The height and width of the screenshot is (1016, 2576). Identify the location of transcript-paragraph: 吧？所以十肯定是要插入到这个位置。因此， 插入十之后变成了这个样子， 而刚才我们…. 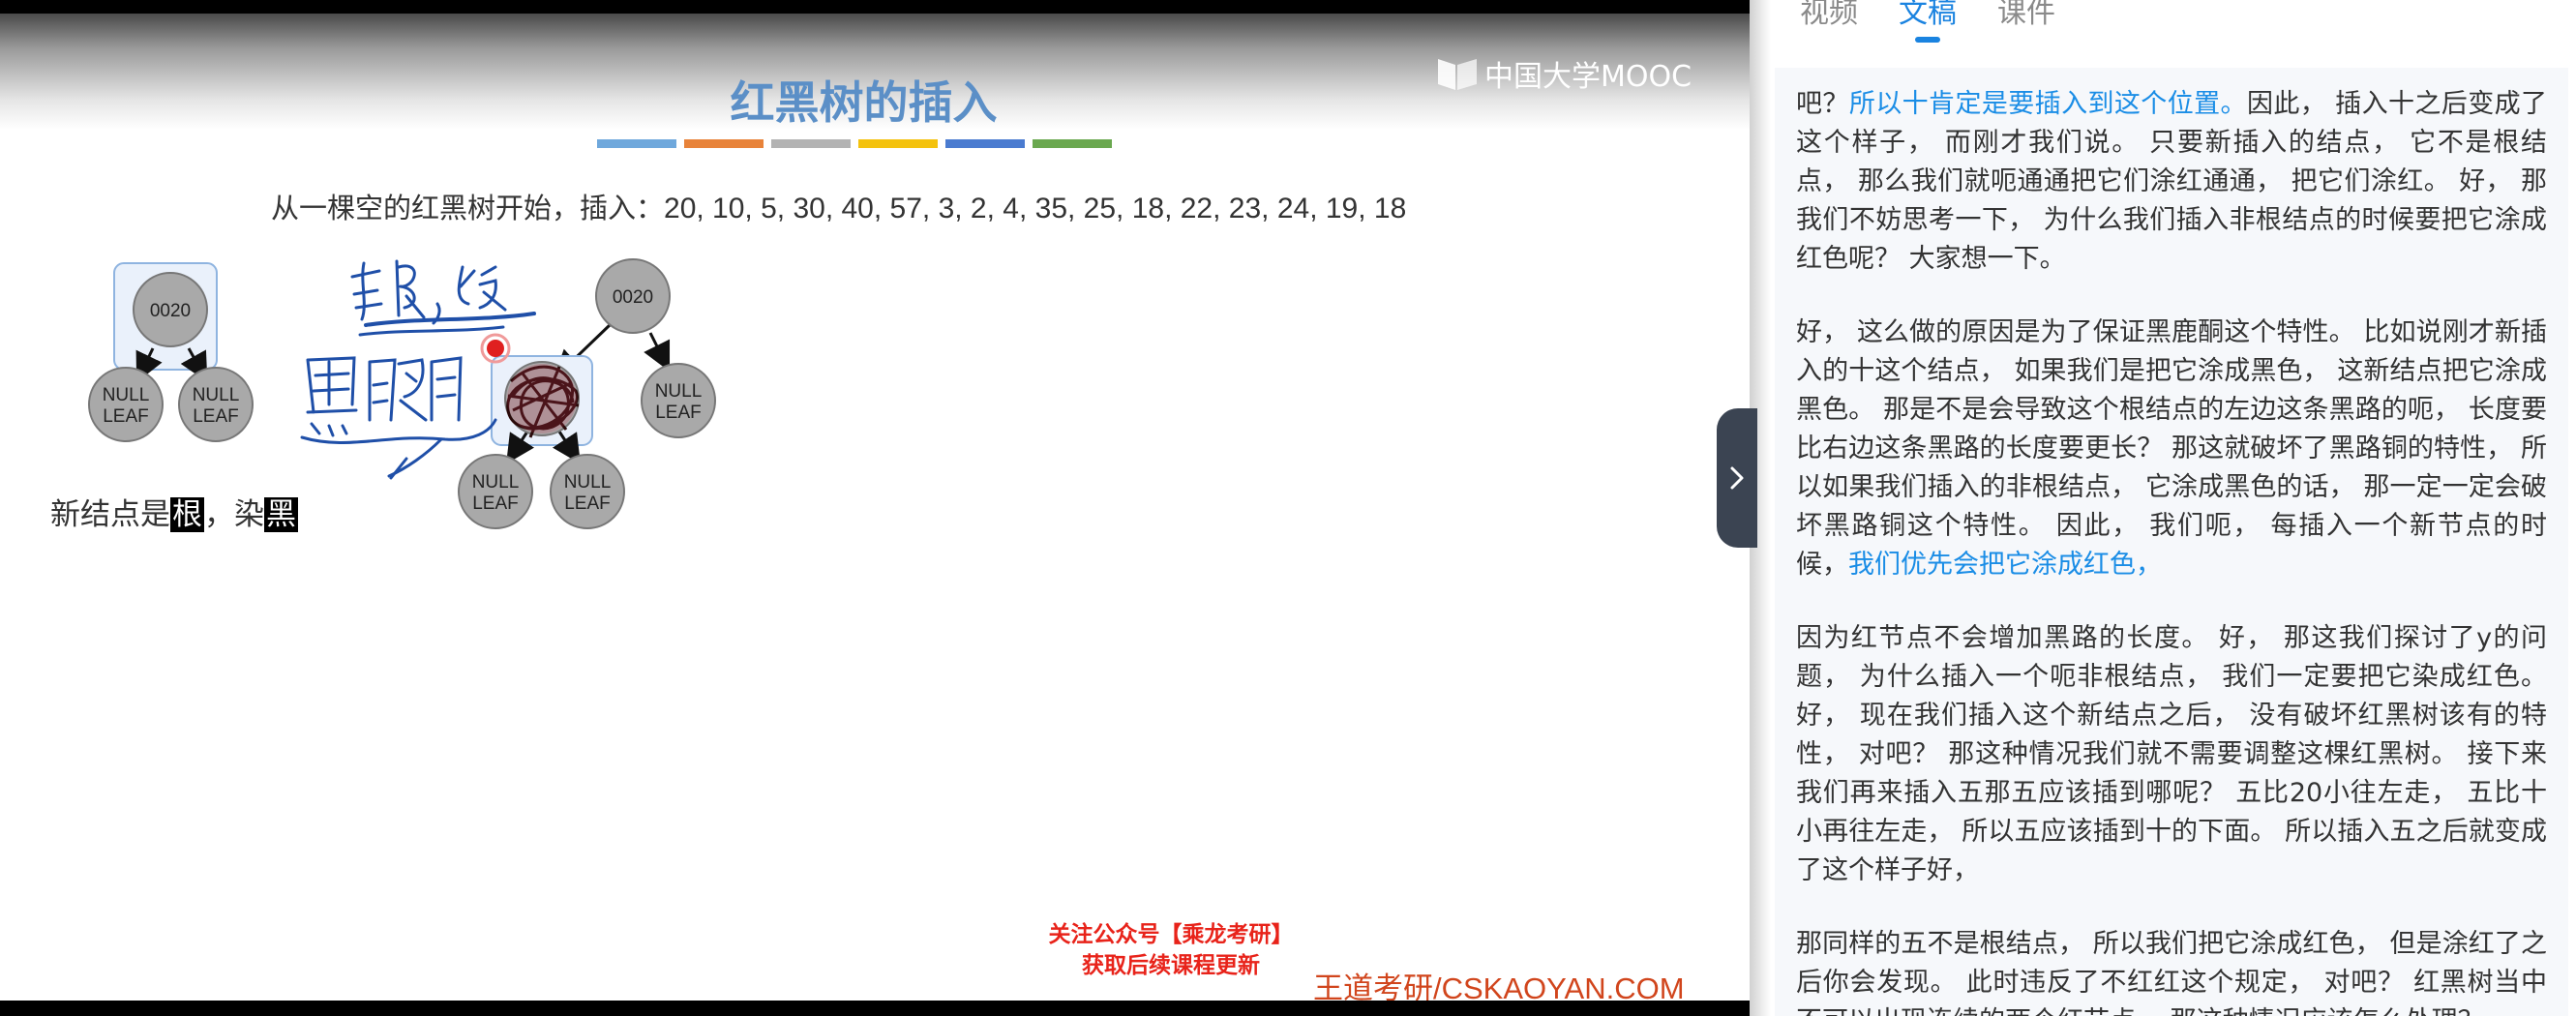
(2171, 182).